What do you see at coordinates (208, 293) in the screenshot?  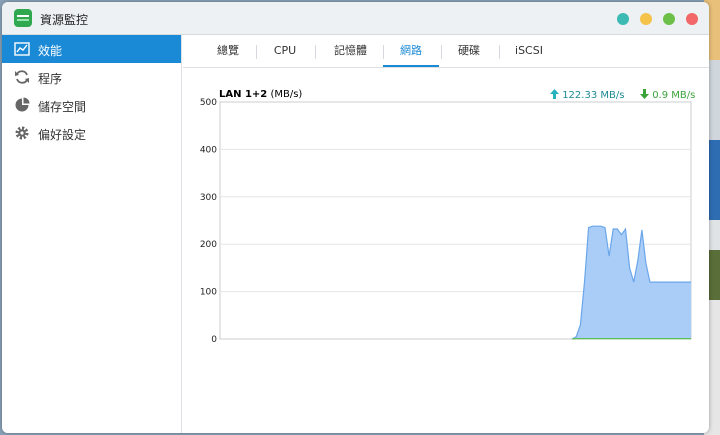 I see `y-tick-label: 100` at bounding box center [208, 293].